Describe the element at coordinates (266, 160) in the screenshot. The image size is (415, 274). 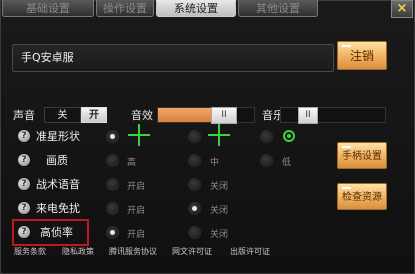
I see `quality-radio-low` at that location.